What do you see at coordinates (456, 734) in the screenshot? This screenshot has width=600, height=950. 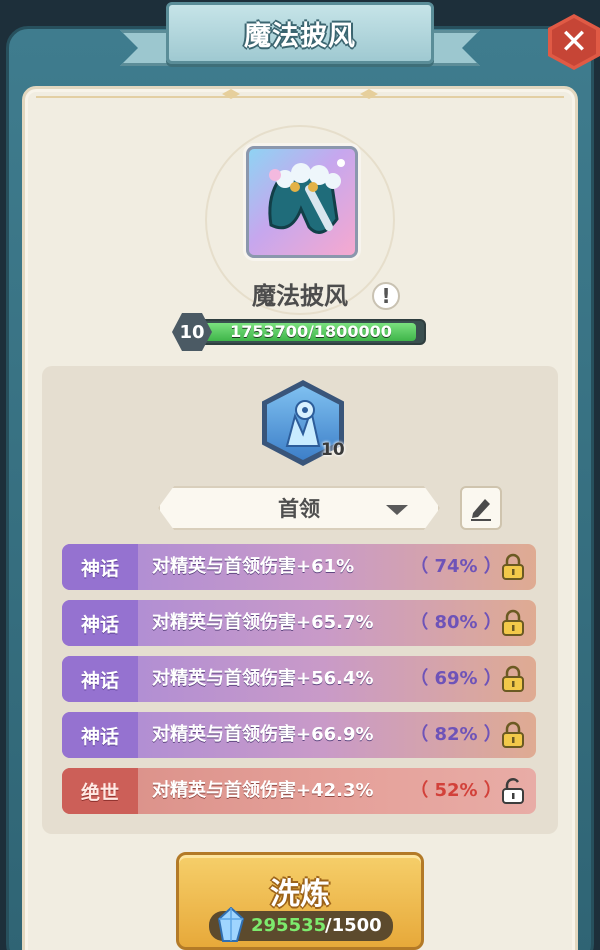 I see `attribute-percent: （ 82% ）` at bounding box center [456, 734].